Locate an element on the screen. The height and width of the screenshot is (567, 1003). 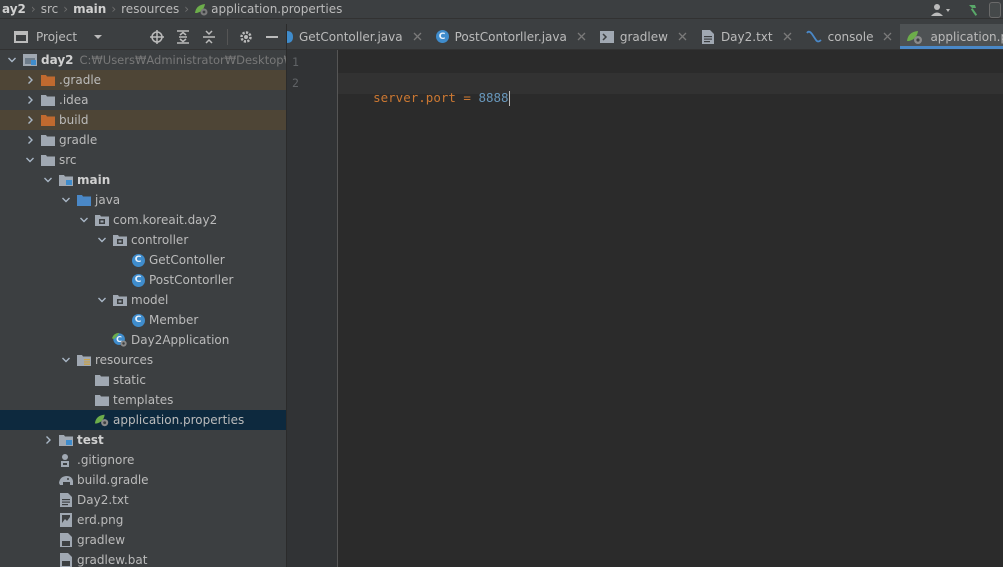
expand-all-icon is located at coordinates (183, 37).